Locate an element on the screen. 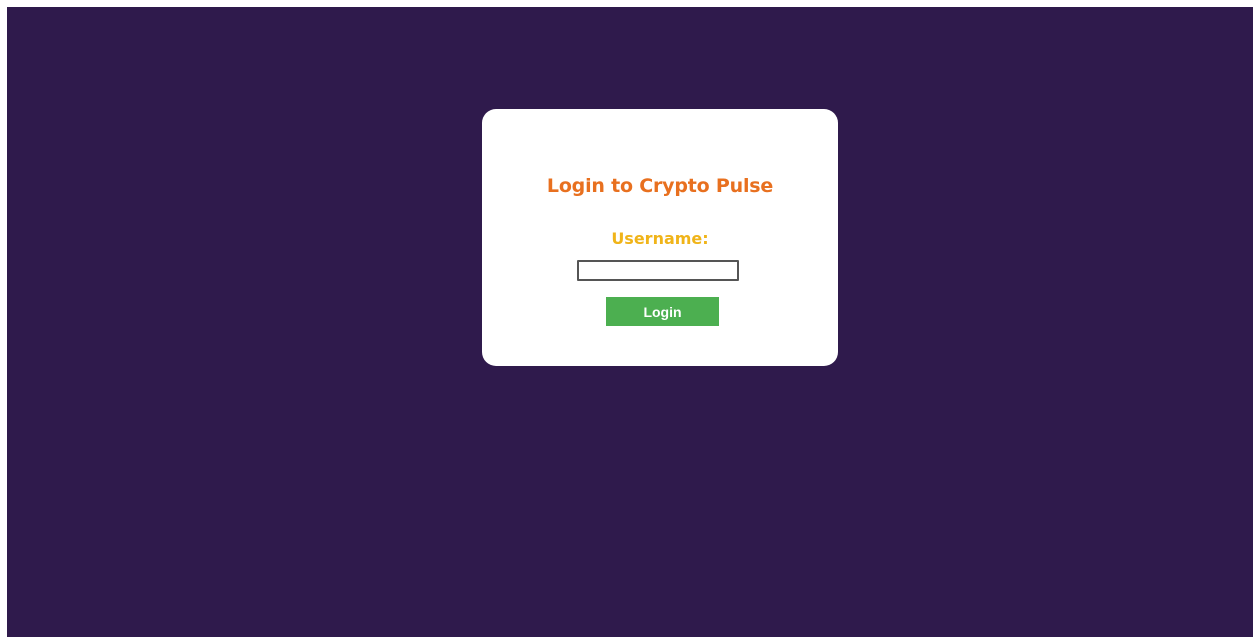  login-card: Login to Crypto Pulse Username: Login is located at coordinates (660, 237).